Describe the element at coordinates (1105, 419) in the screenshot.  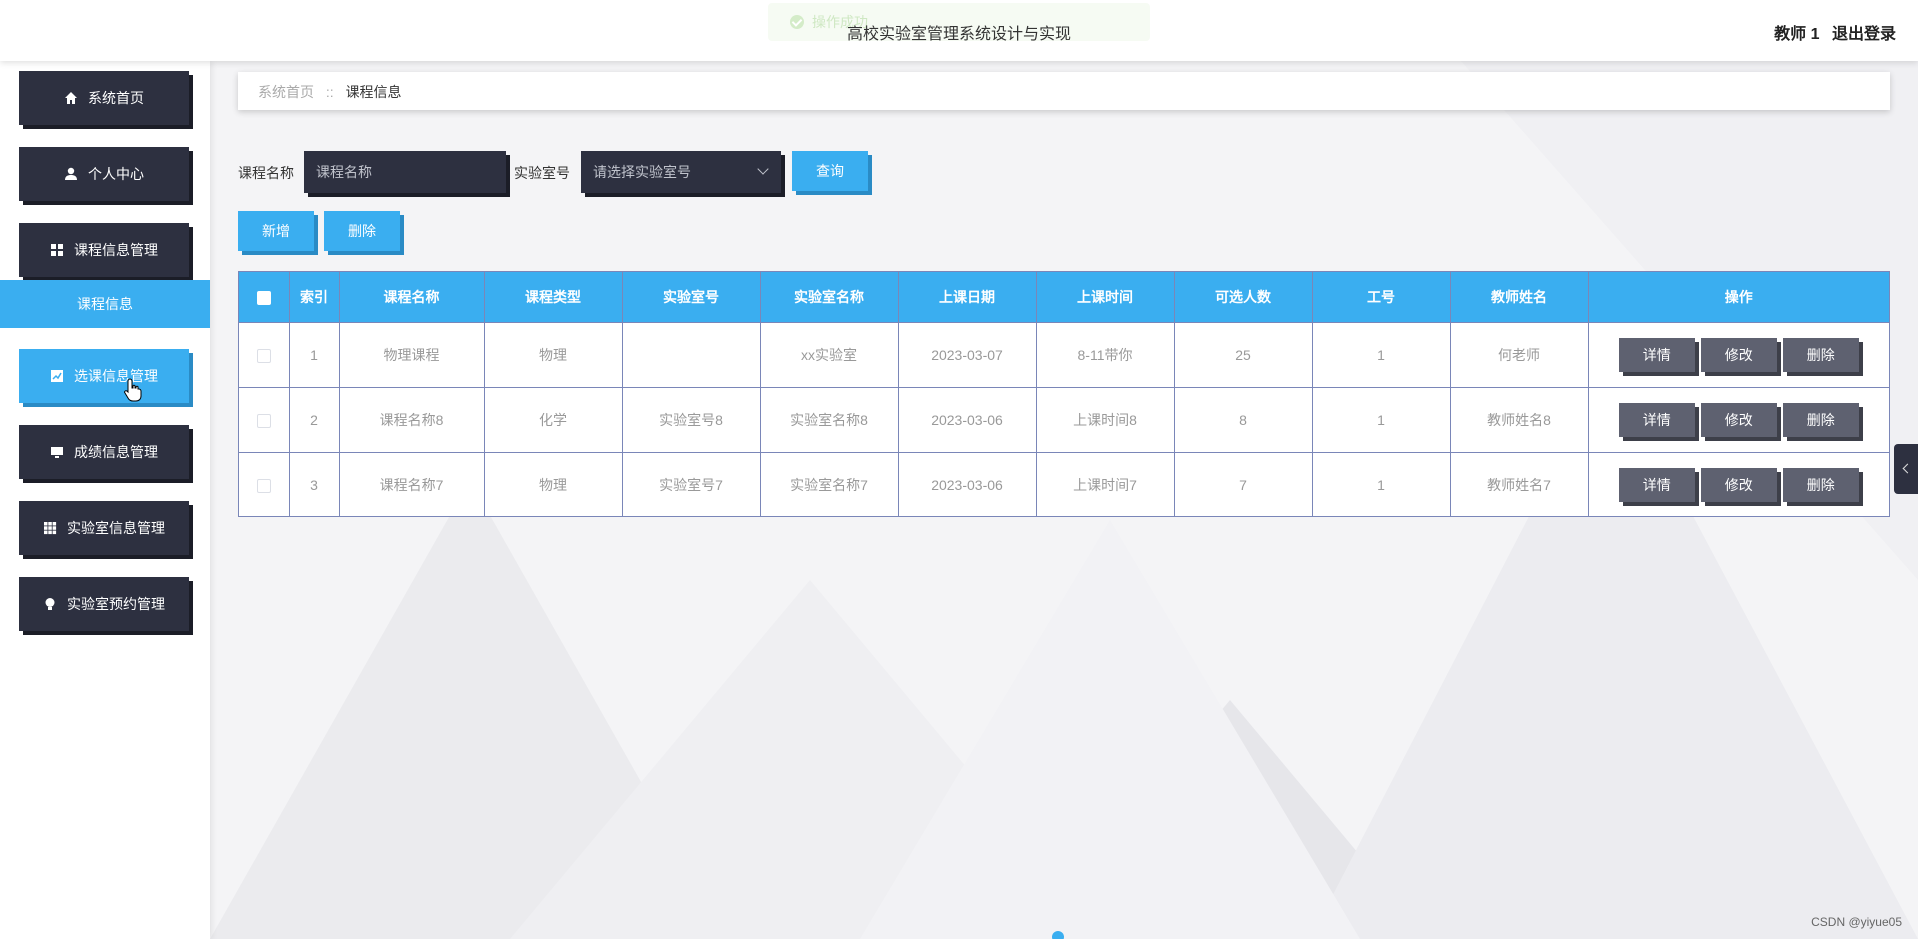
I see `cell-class-time: 上课时间8` at that location.